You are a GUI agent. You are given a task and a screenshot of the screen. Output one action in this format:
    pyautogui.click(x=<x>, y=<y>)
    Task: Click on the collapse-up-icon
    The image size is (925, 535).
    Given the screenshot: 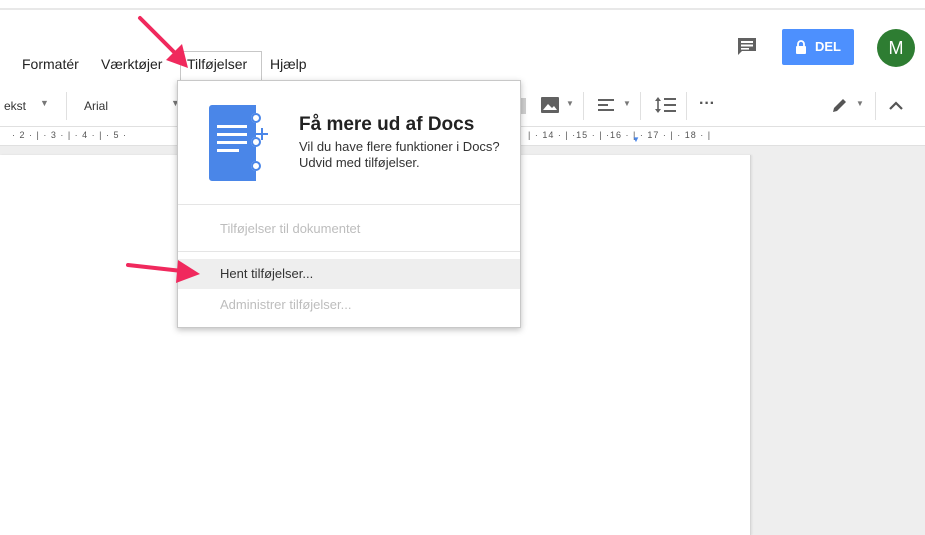 What is the action you would take?
    pyautogui.click(x=896, y=104)
    